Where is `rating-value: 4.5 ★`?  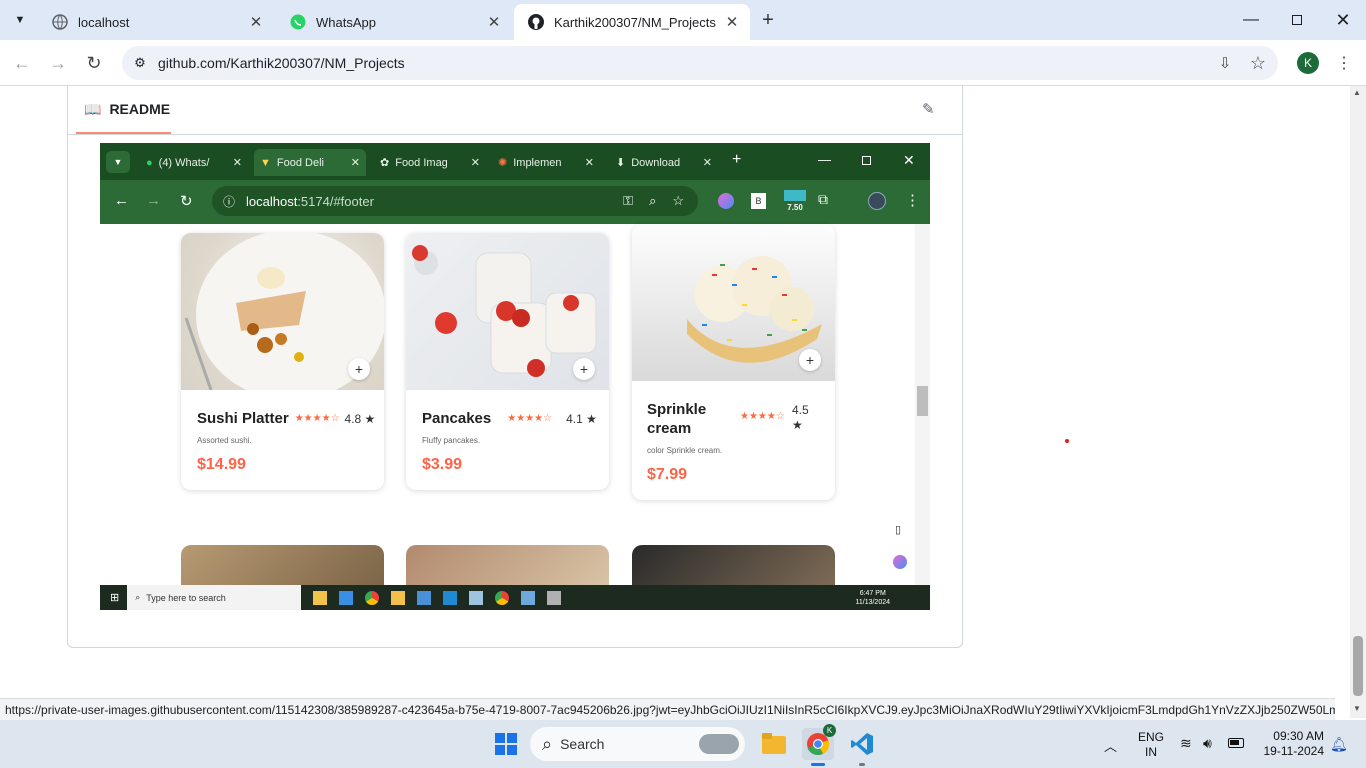 rating-value: 4.5 ★ is located at coordinates (800, 417).